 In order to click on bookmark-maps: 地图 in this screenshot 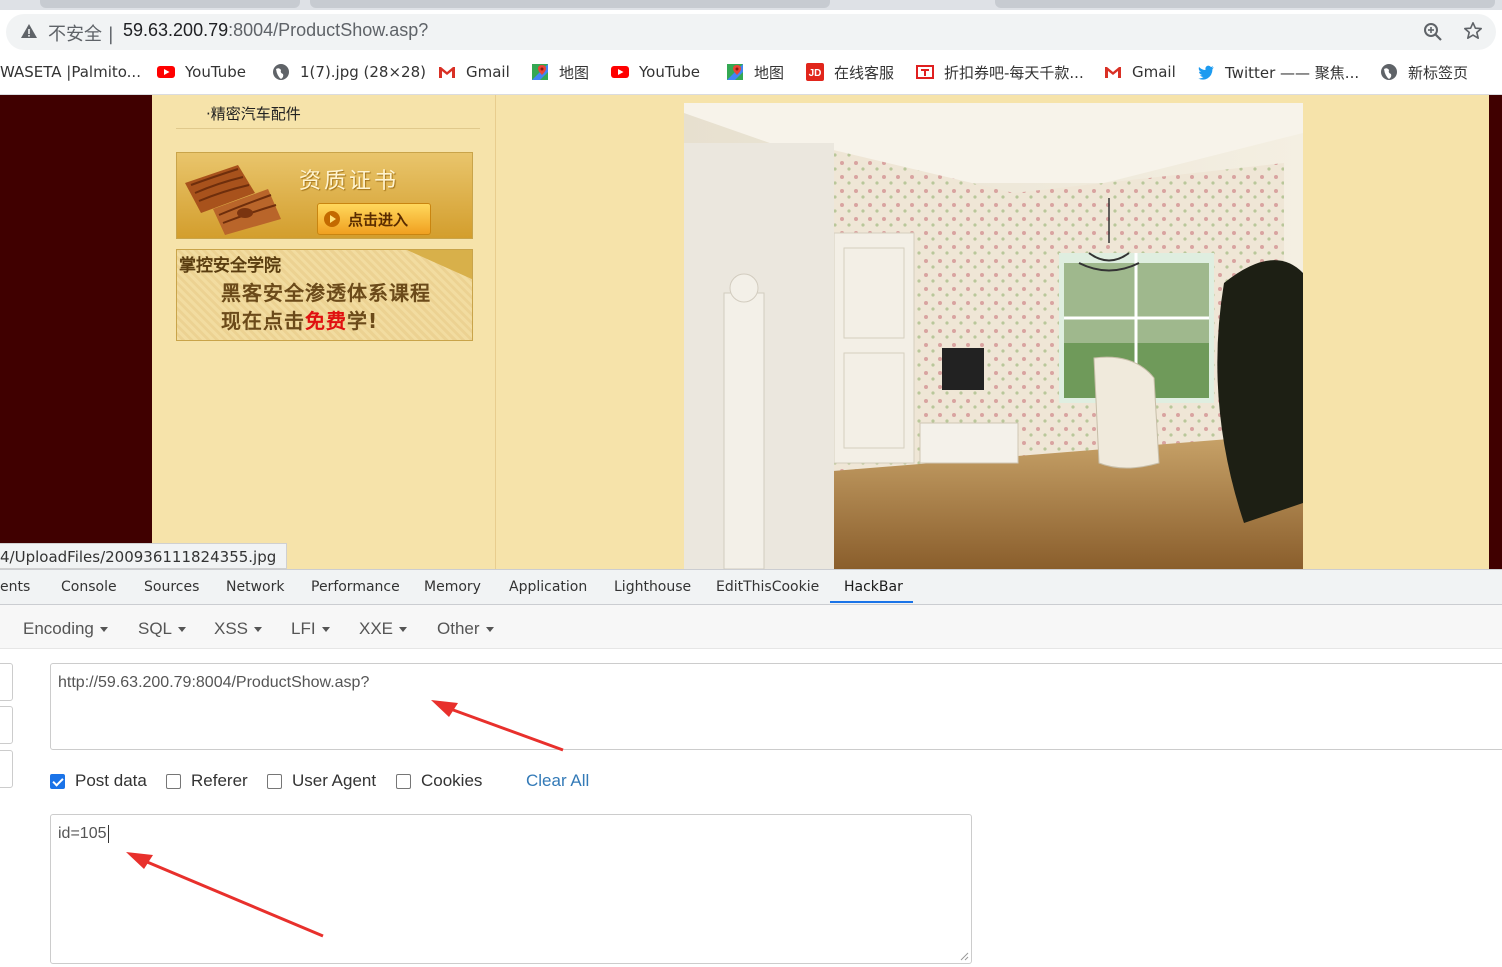, I will do `click(560, 72)`.